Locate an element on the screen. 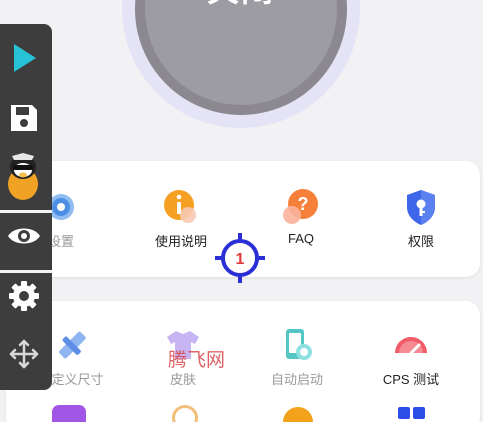 The width and height of the screenshot is (483, 422). eye-icon is located at coordinates (24, 236).